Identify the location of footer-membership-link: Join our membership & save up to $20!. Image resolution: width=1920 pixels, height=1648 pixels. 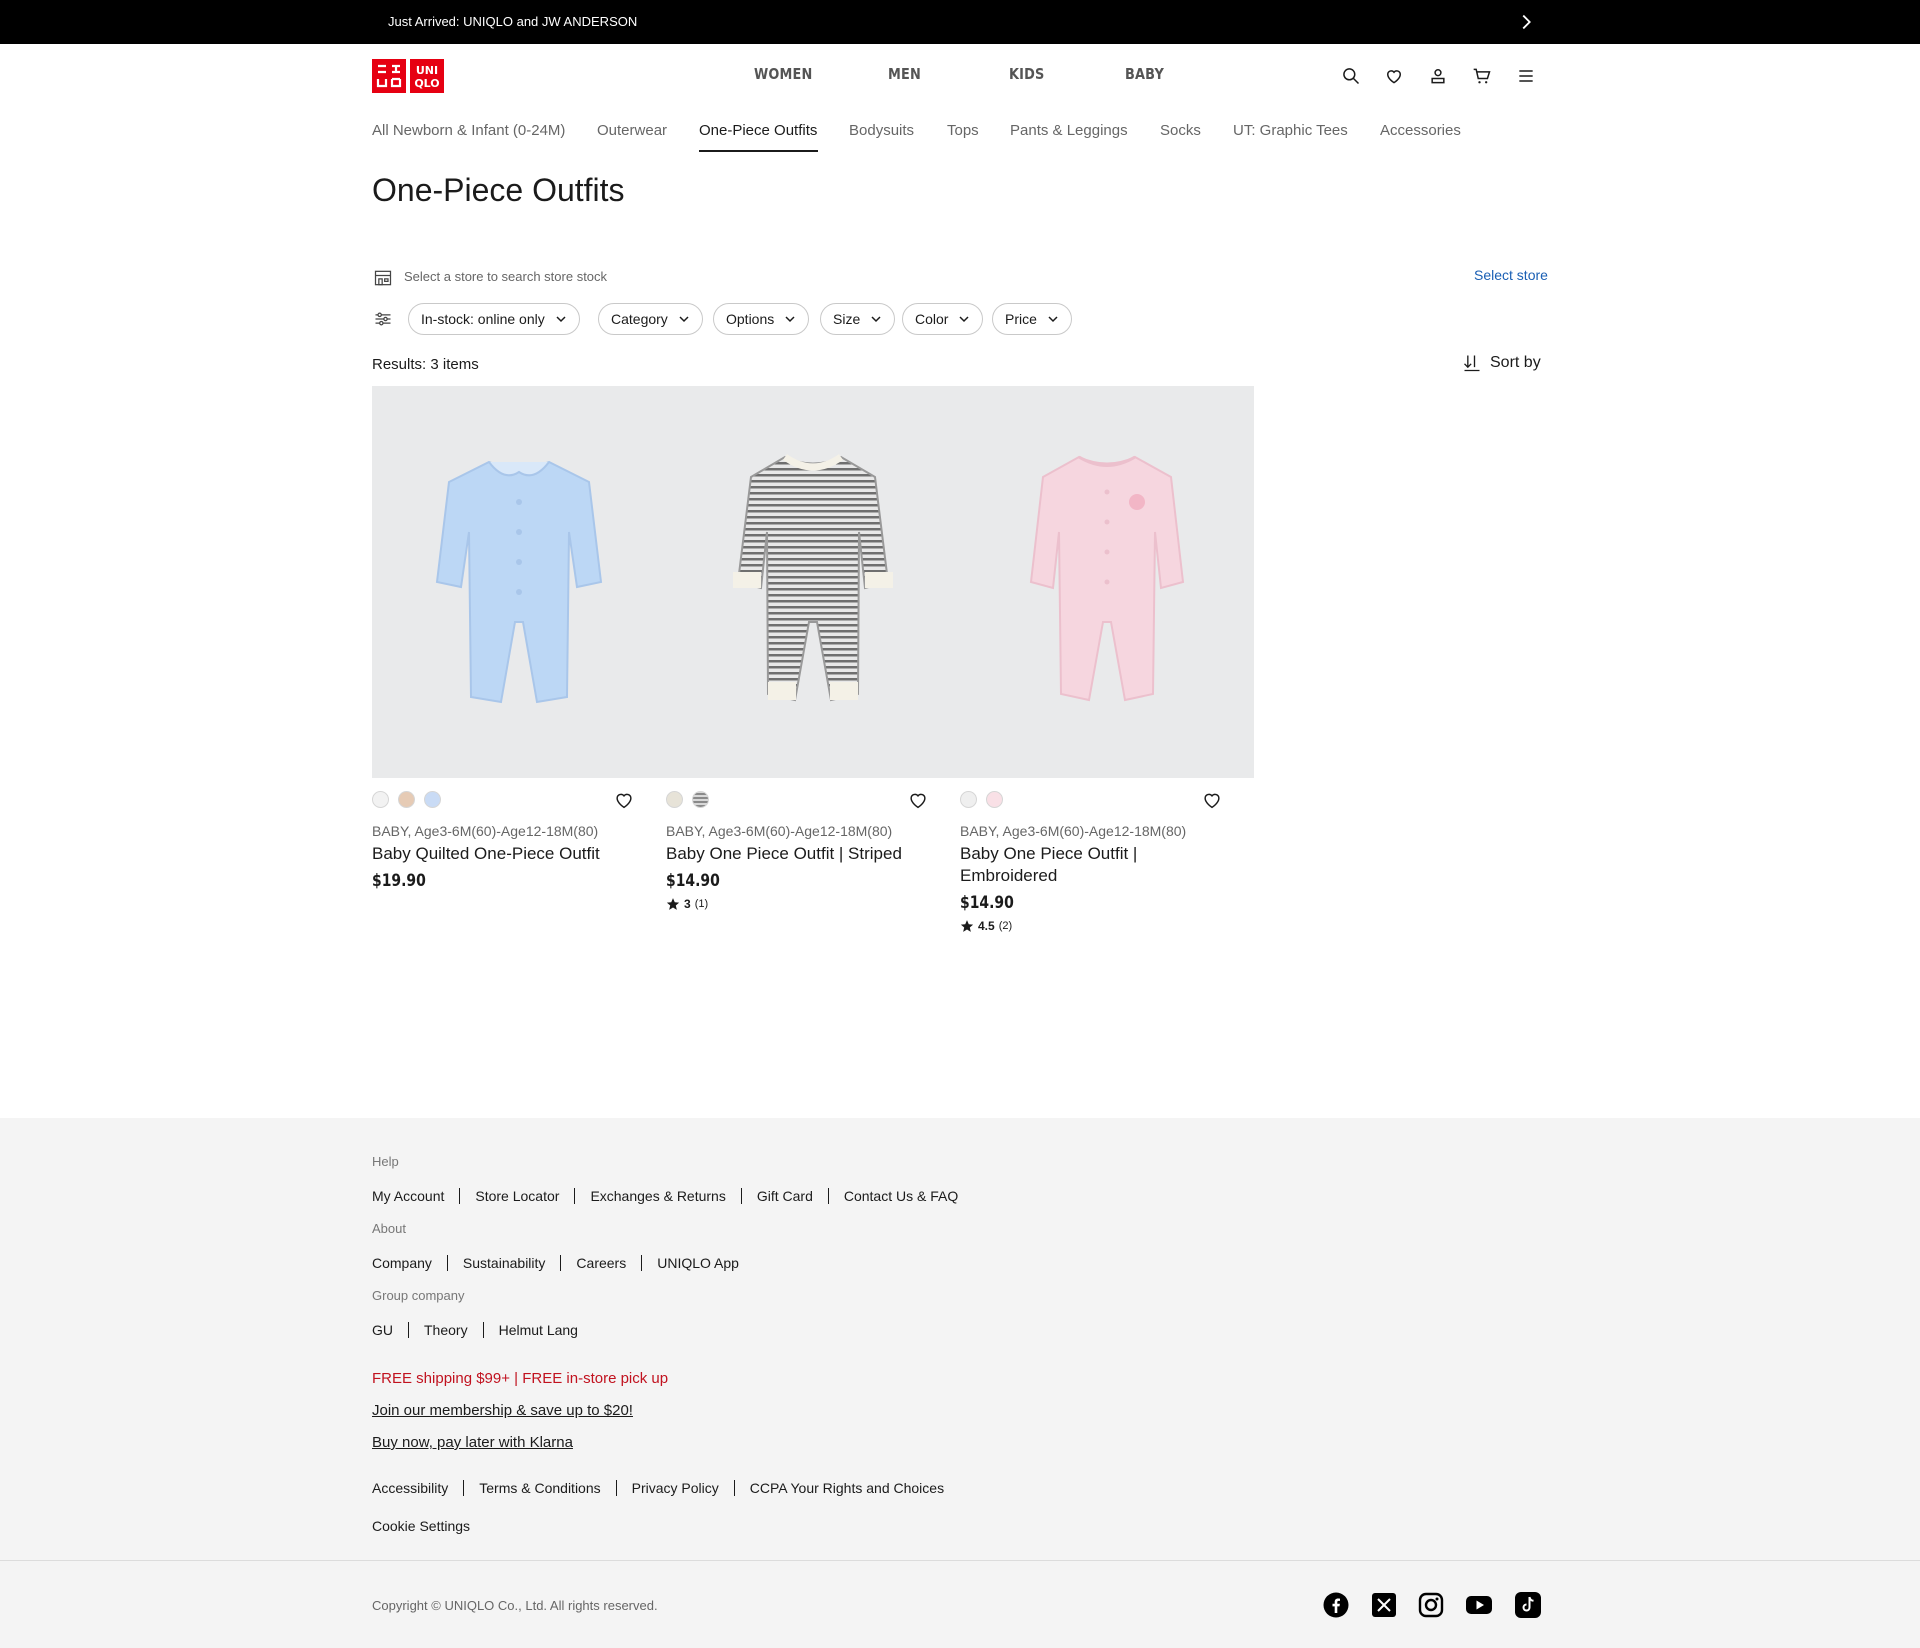
(502, 1410).